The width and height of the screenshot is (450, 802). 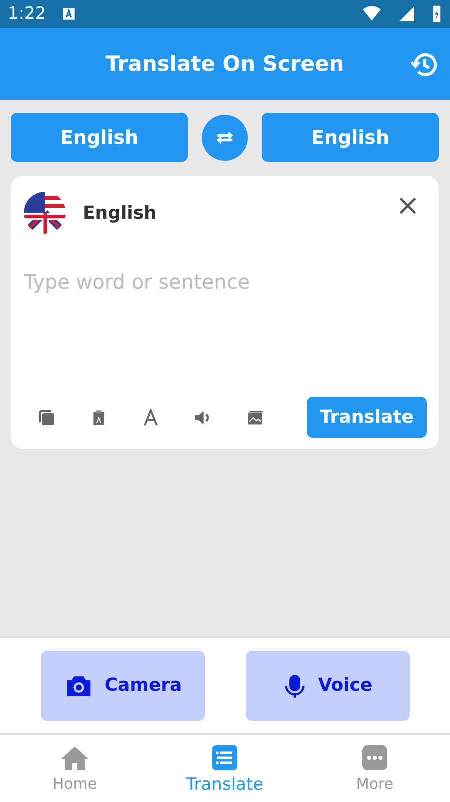 What do you see at coordinates (372, 14) in the screenshot?
I see `wifi-icon` at bounding box center [372, 14].